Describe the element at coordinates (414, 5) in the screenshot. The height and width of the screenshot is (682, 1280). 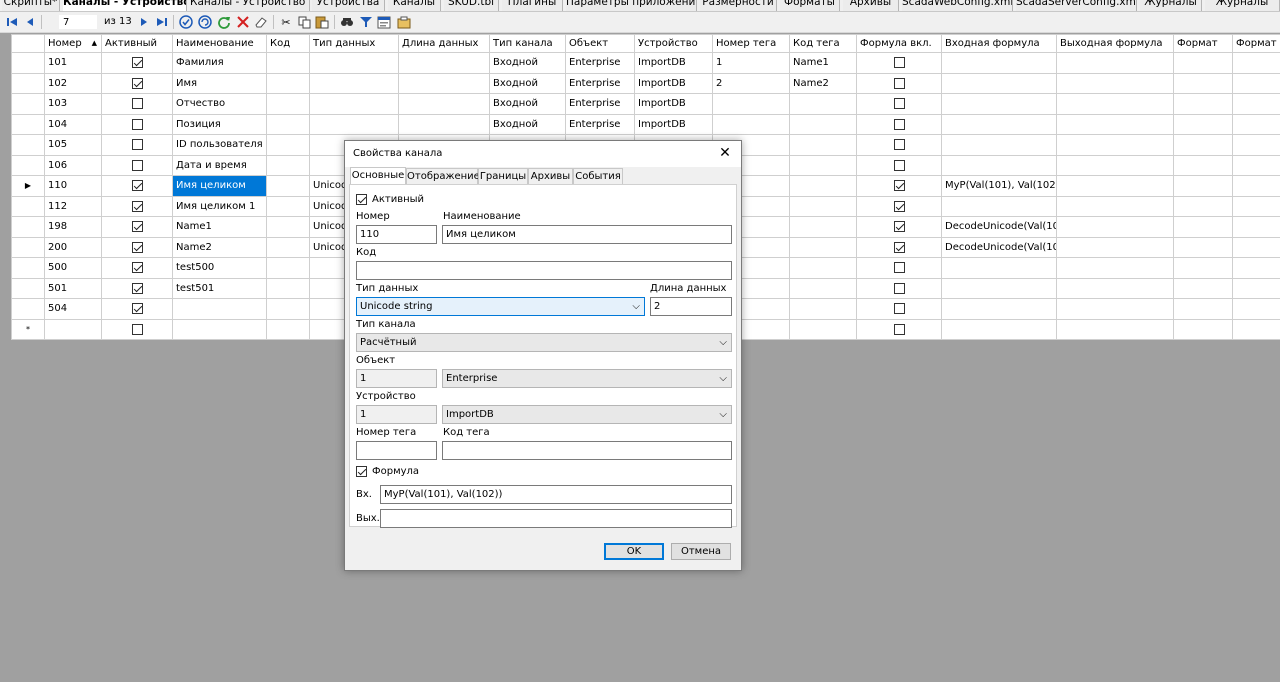
I see `doc-tab: Каналы` at that location.